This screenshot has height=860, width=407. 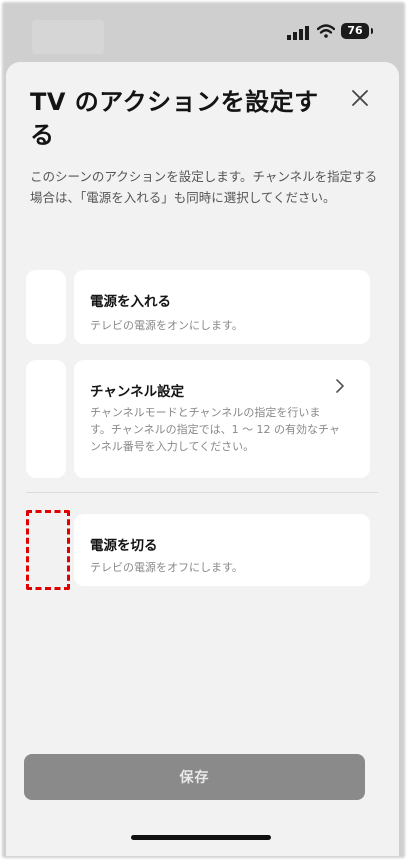 What do you see at coordinates (202, 492) in the screenshot?
I see `section-divider` at bounding box center [202, 492].